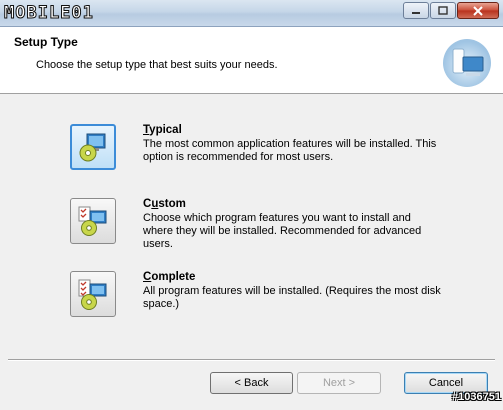  I want to click on app-logo: MOBILE01, so click(49, 13).